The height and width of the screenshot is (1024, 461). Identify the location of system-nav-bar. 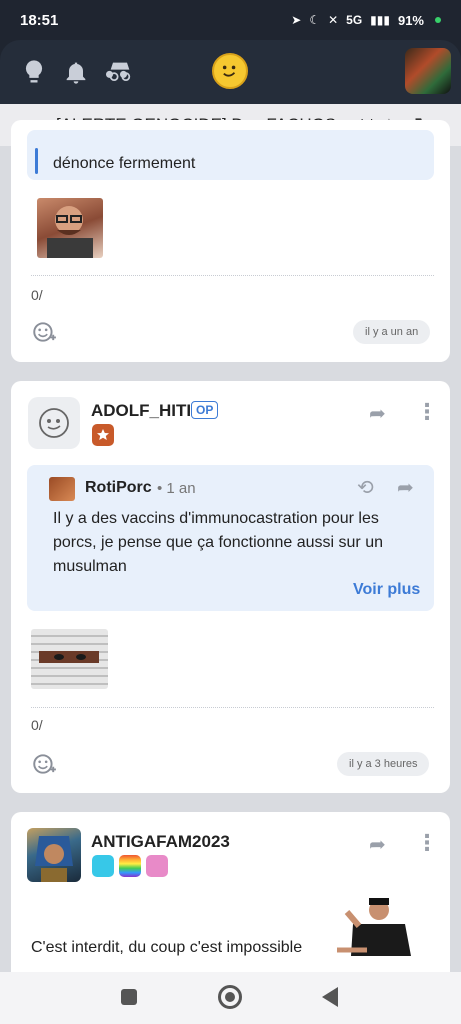
(230, 998).